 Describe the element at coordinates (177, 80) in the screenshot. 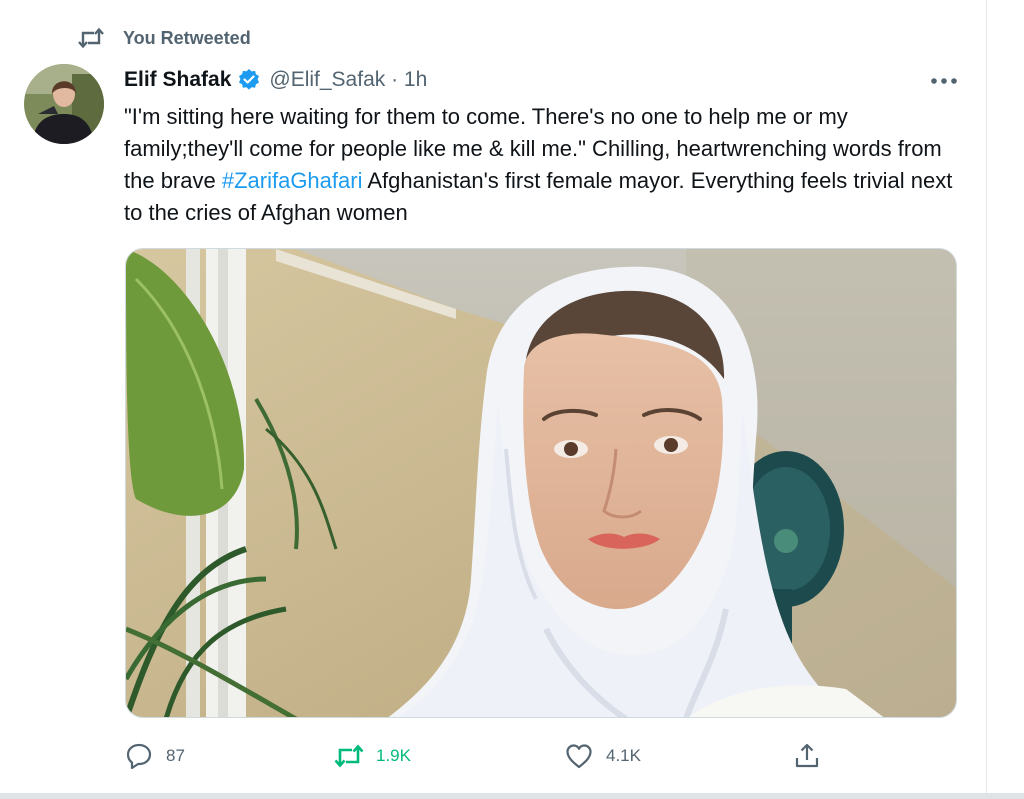

I see `author-name: Elif Shafak` at that location.